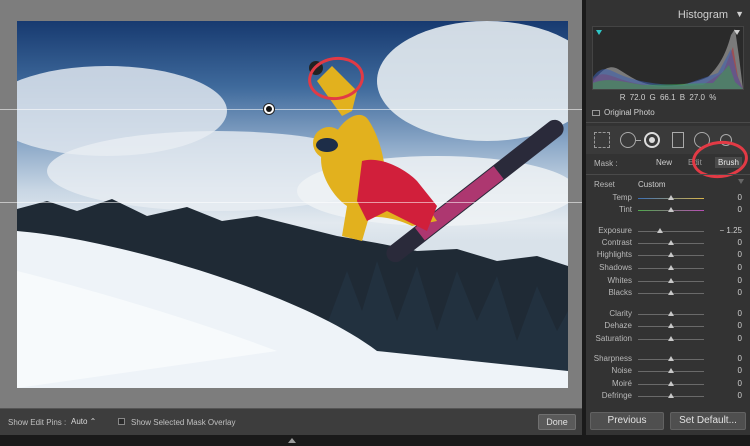 The width and height of the screenshot is (750, 446). I want to click on histogram-title: Histogram, so click(702, 15).